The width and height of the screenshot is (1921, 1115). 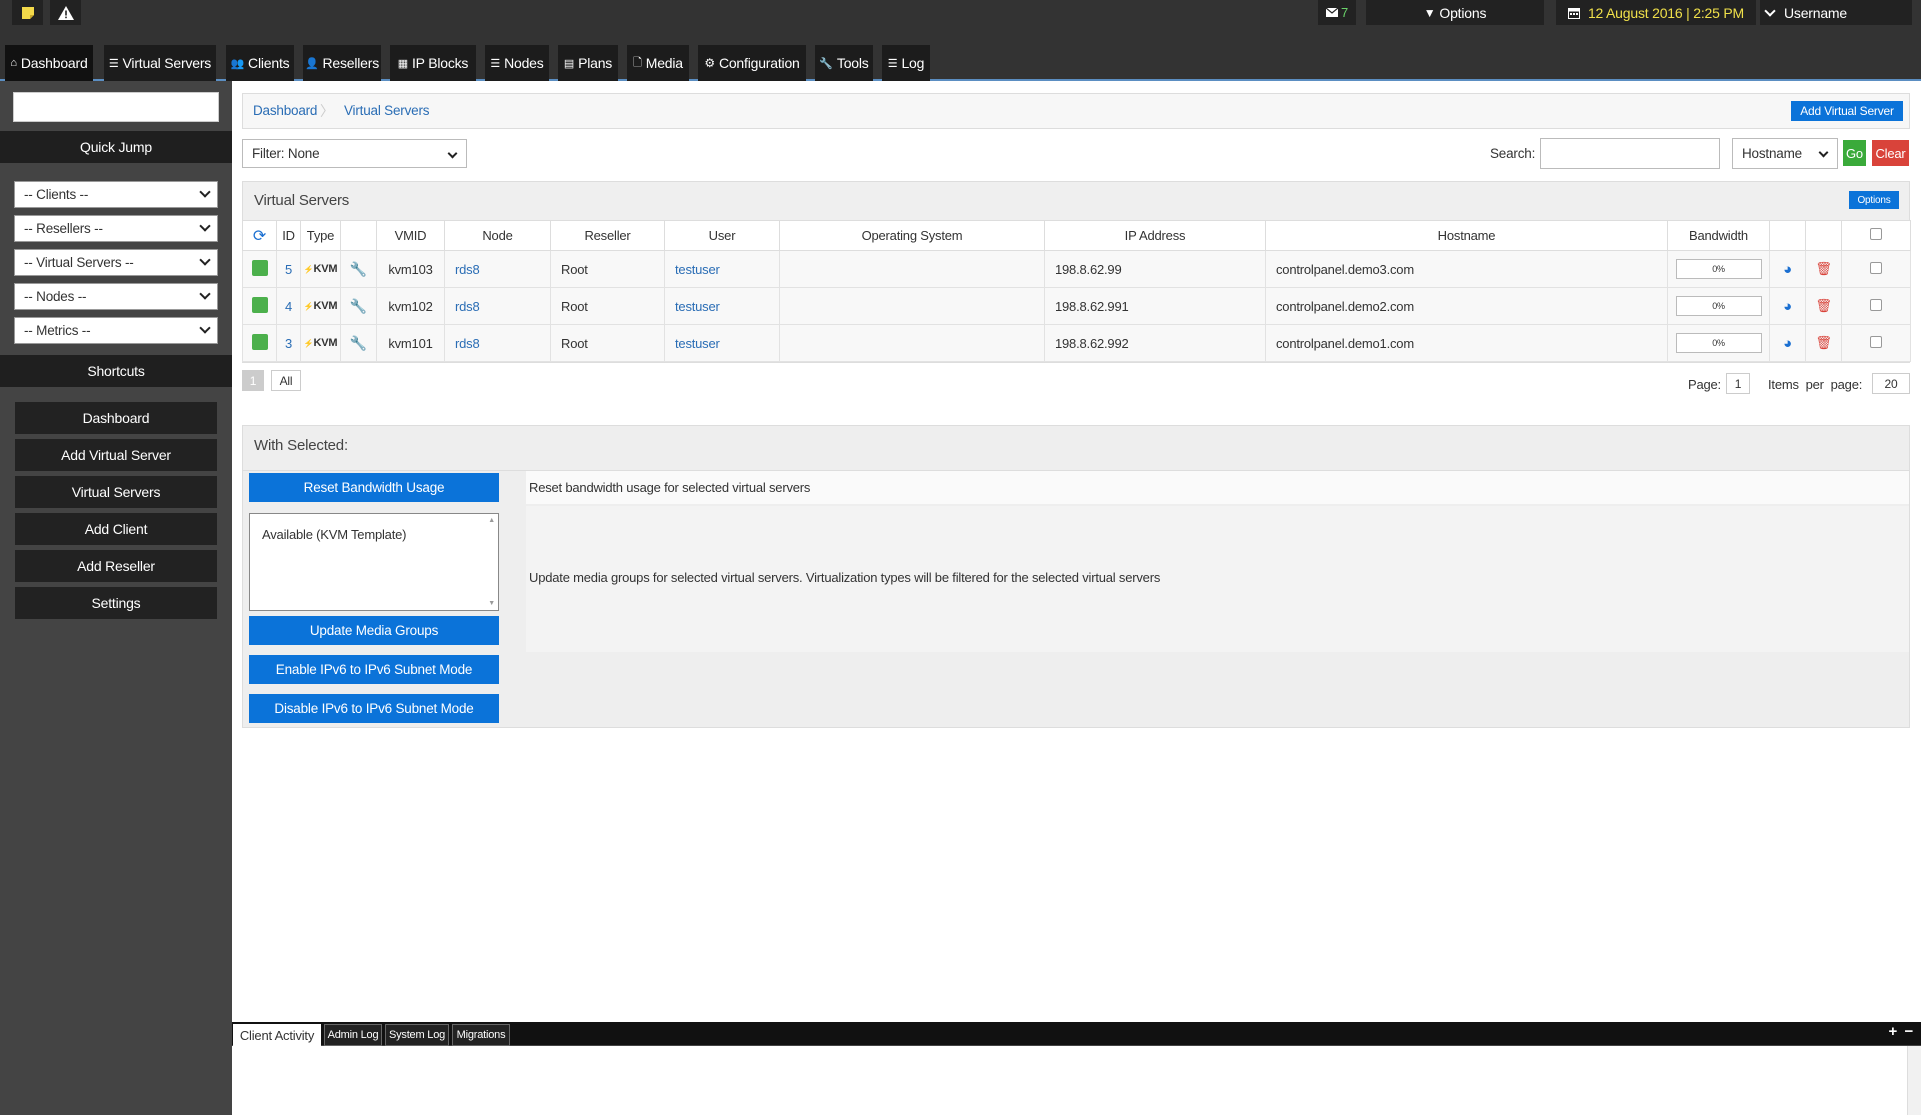 What do you see at coordinates (374, 562) in the screenshot?
I see `media-groups-listbox: Available (KVM Template) ▲ ▼` at bounding box center [374, 562].